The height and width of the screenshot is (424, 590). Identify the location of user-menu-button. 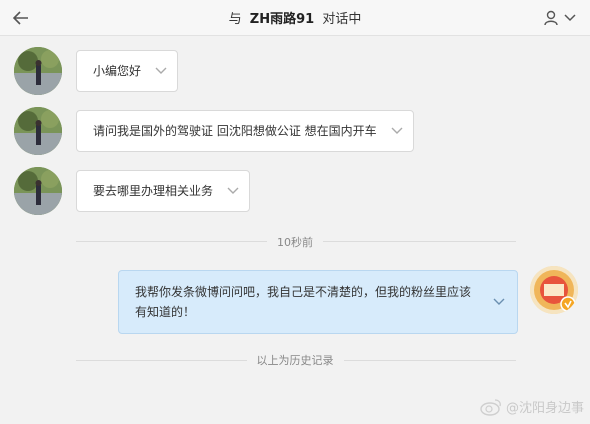
(562, 18).